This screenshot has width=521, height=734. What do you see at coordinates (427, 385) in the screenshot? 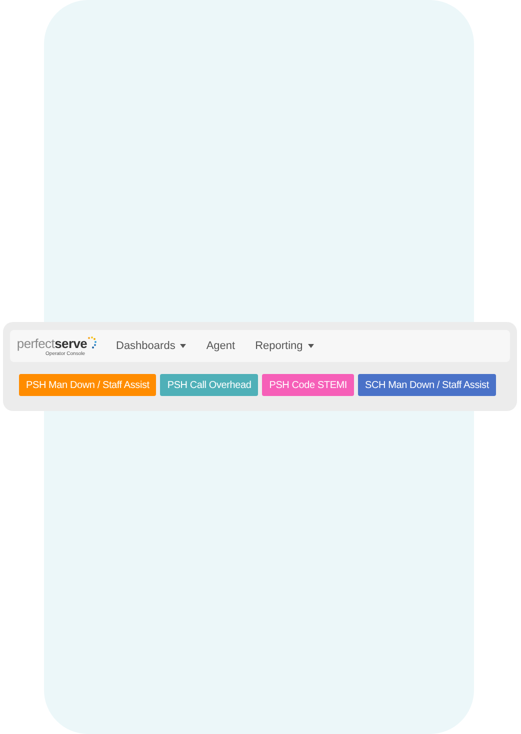
I see `alert-button: SCH Man Down / Staff Assist` at bounding box center [427, 385].